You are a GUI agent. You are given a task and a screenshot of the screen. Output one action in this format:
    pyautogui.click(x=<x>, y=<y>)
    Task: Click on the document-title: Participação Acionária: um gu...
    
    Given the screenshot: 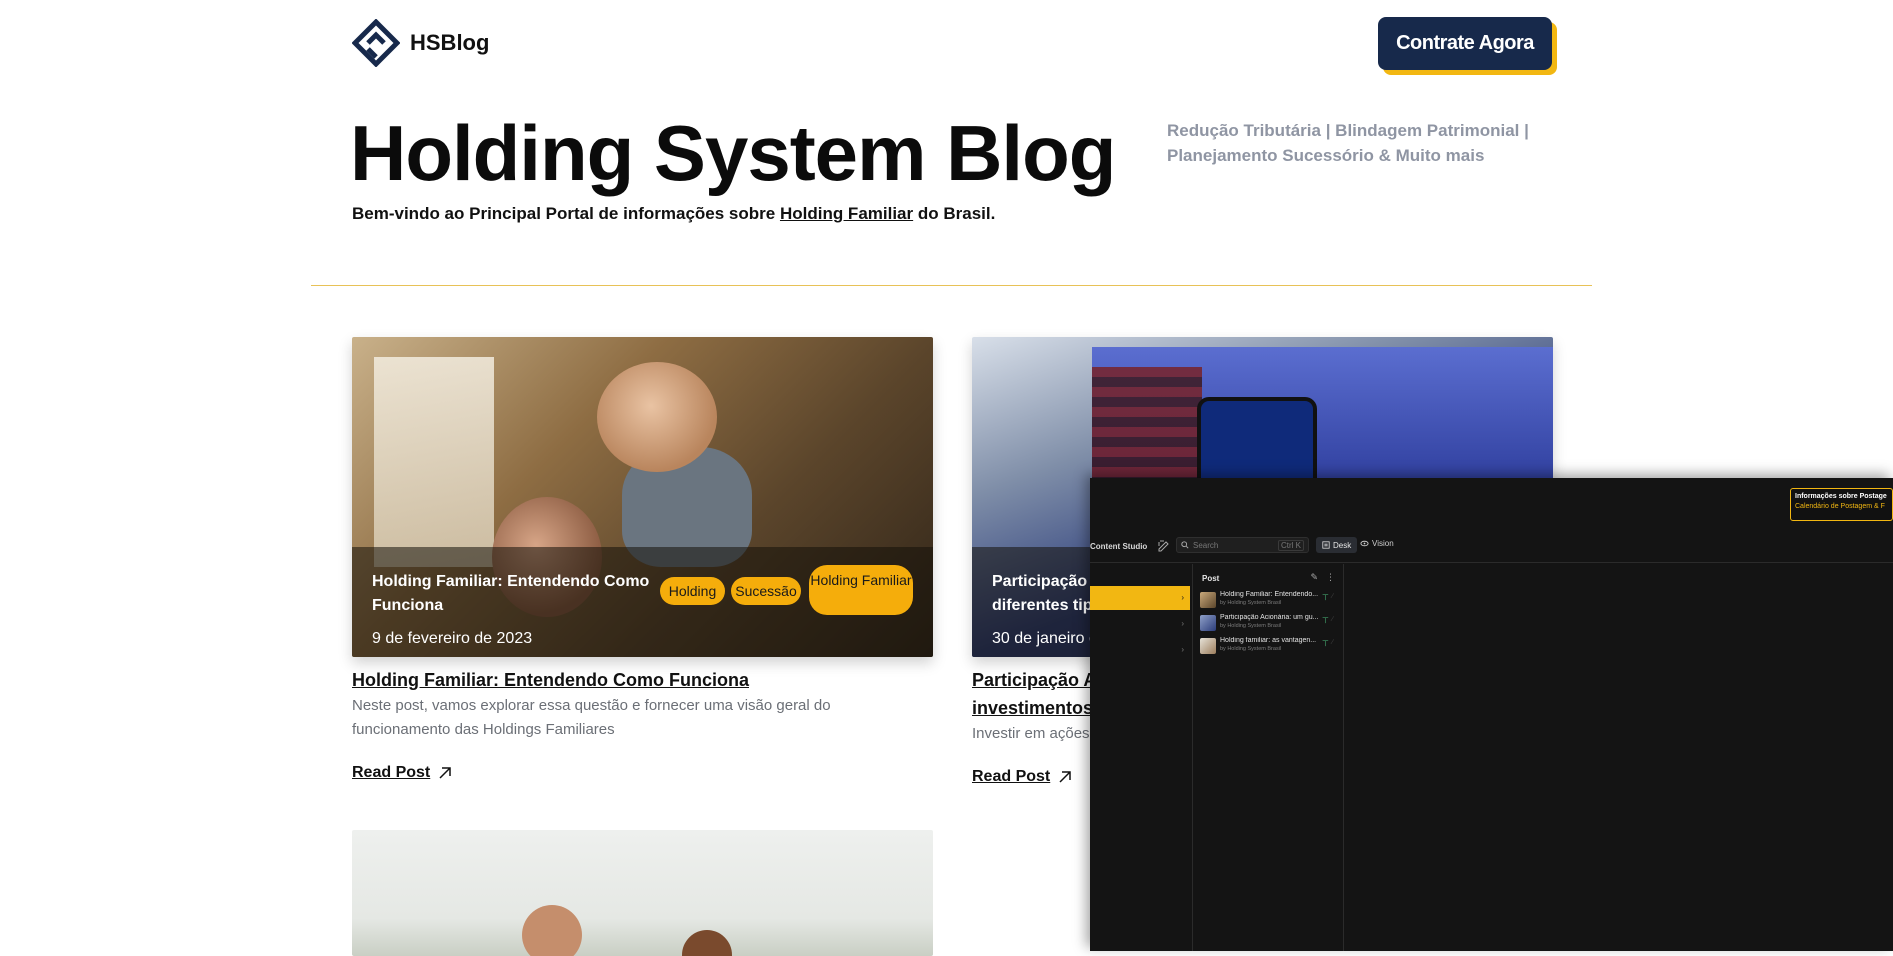 What is the action you would take?
    pyautogui.click(x=1269, y=617)
    